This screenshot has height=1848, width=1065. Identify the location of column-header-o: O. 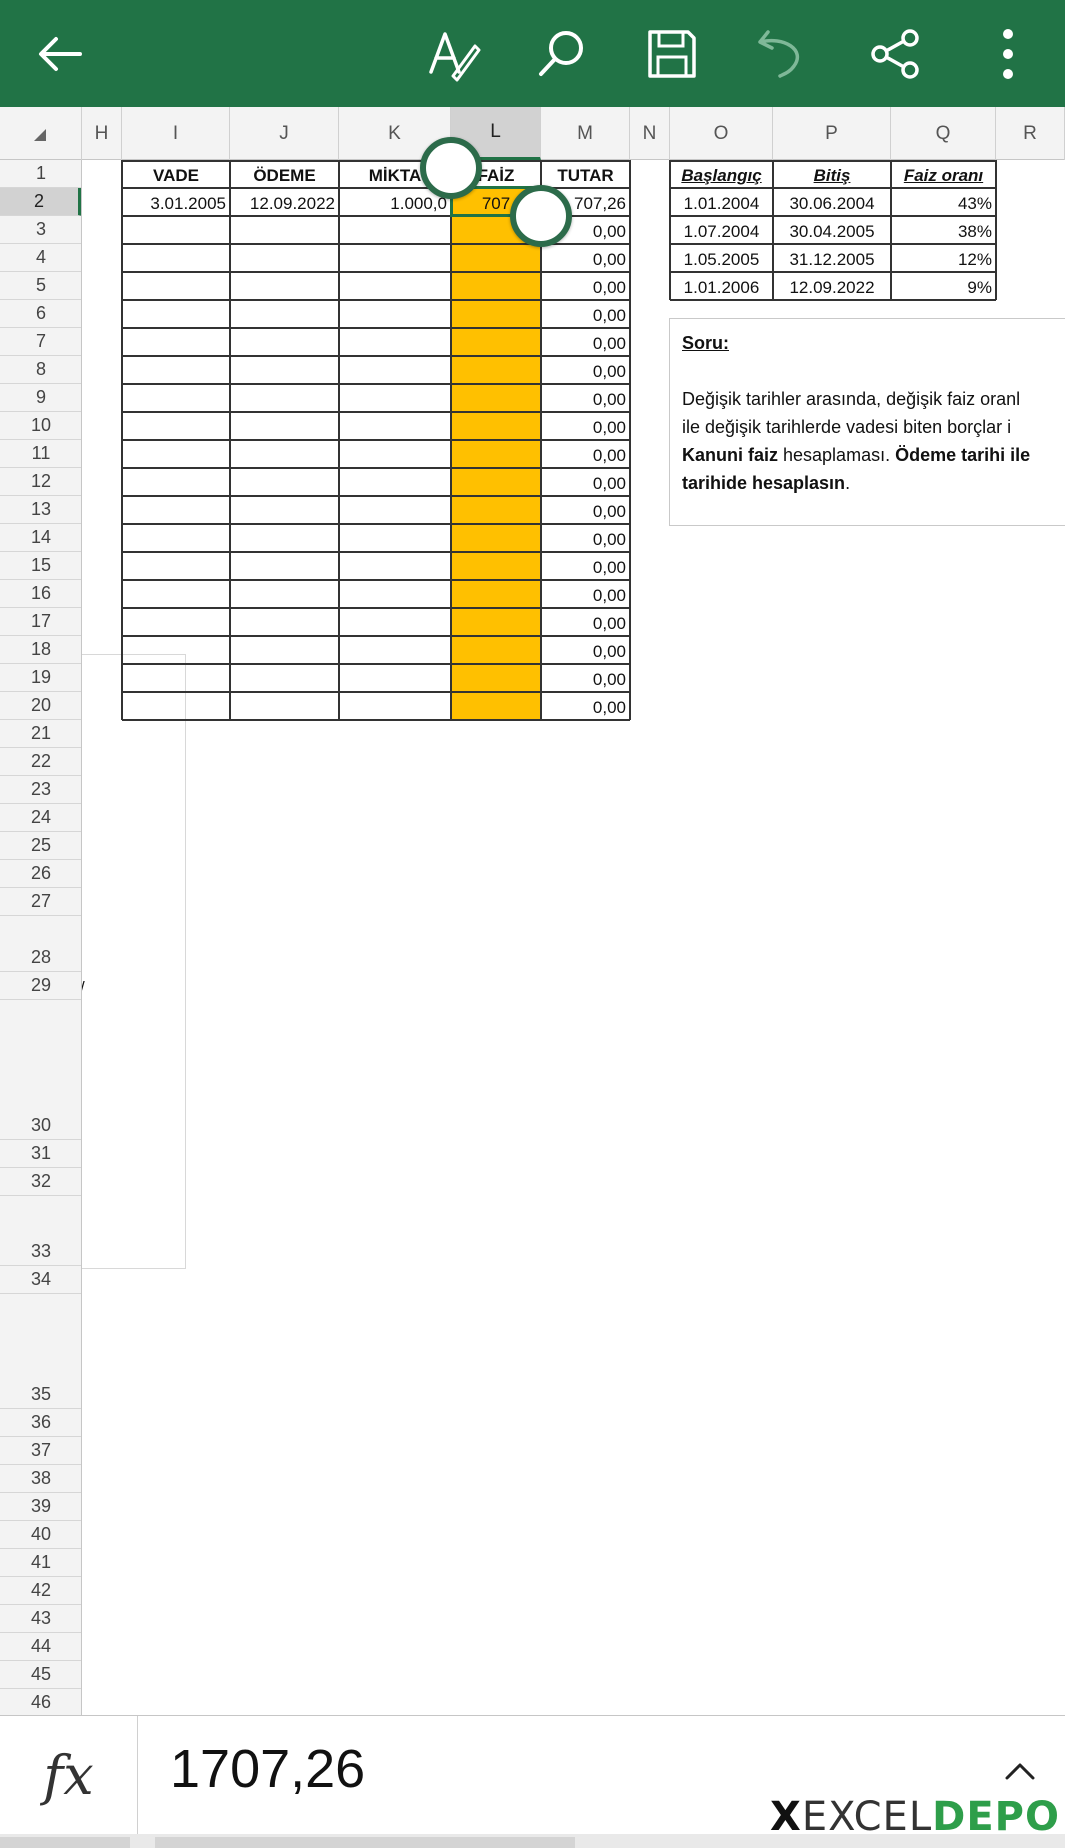
(721, 133).